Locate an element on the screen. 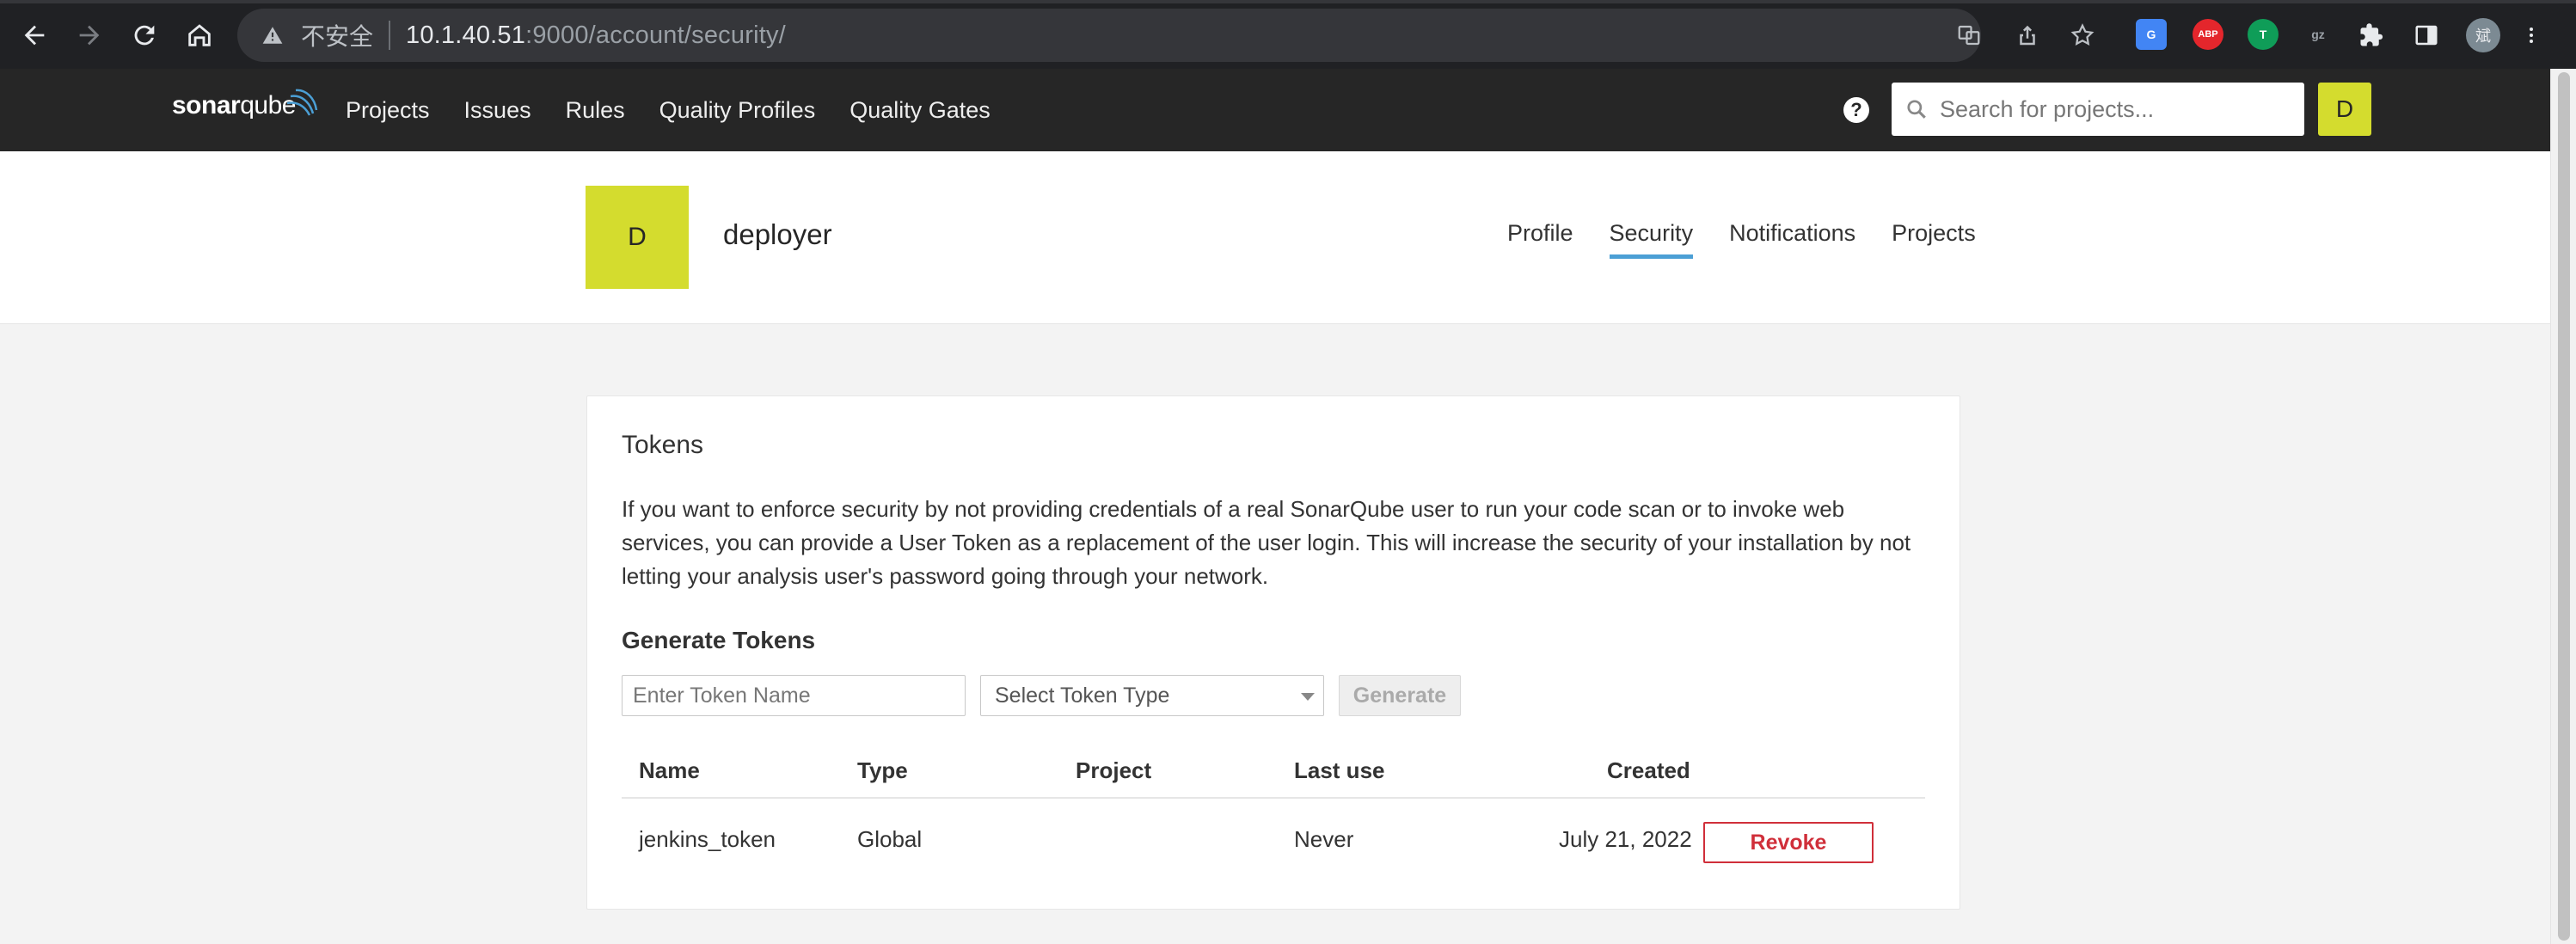  account-avatar: D is located at coordinates (637, 237).